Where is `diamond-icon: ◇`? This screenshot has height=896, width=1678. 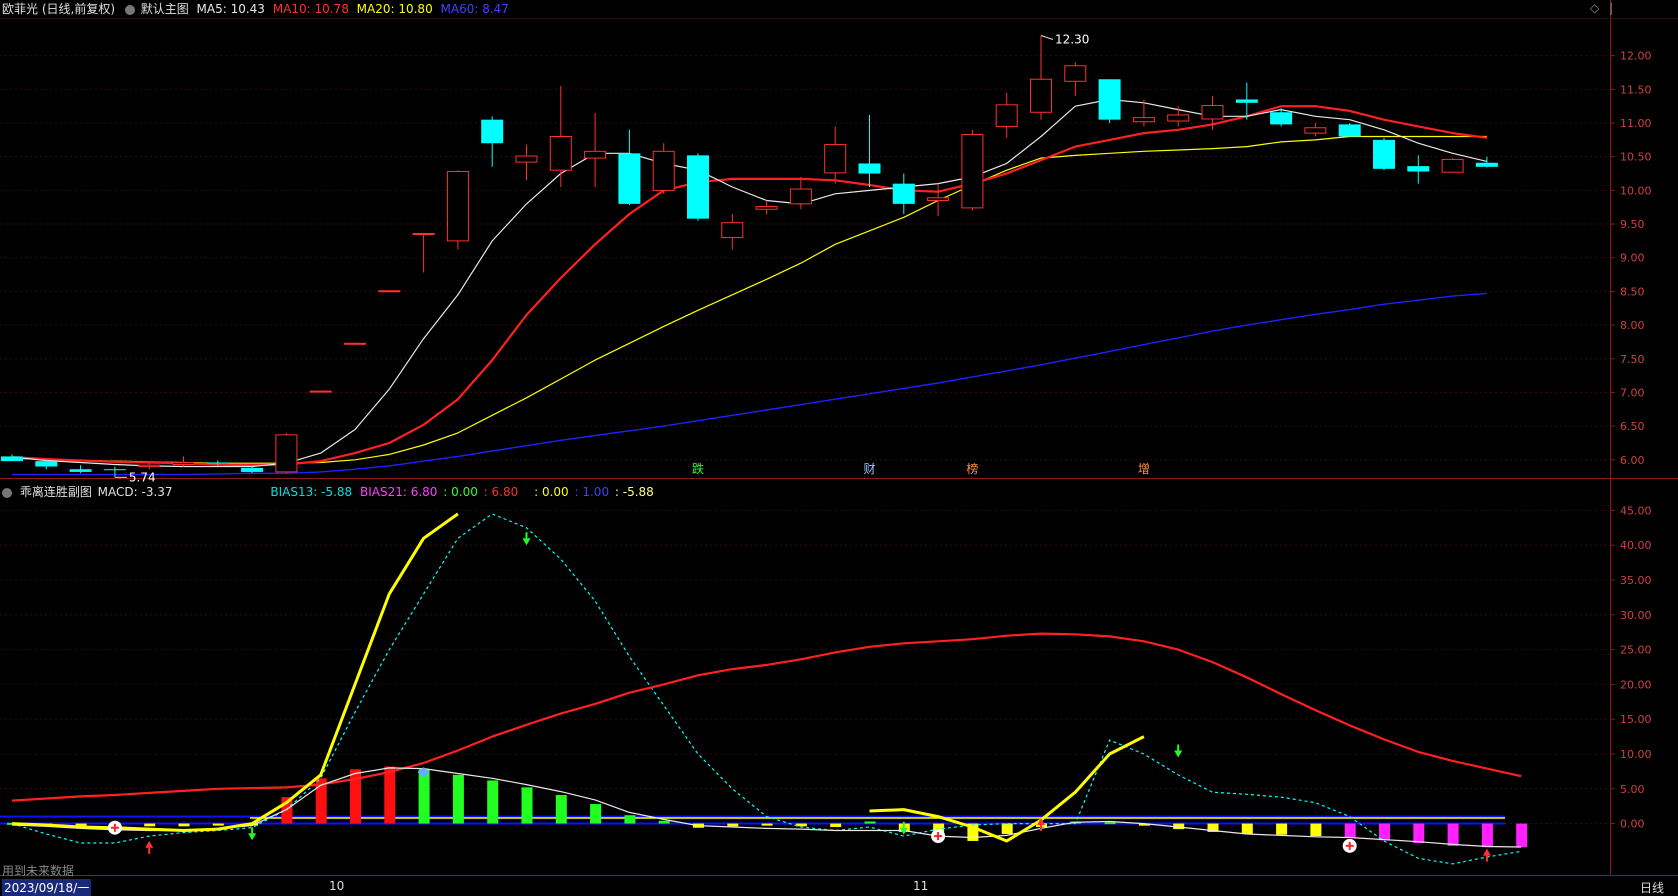
diamond-icon: ◇ is located at coordinates (1594, 8).